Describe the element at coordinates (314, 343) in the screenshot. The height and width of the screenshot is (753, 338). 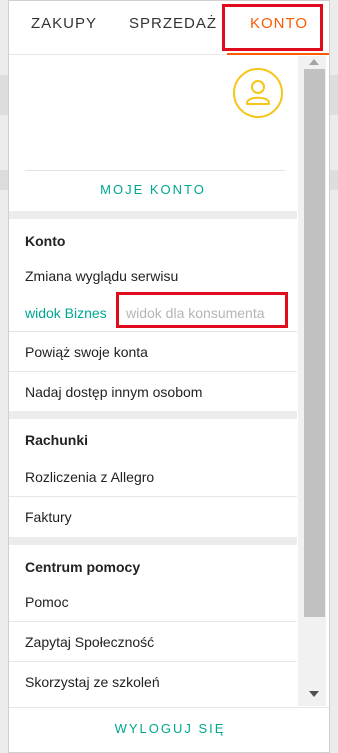
I see `scrollbar-thumb` at that location.